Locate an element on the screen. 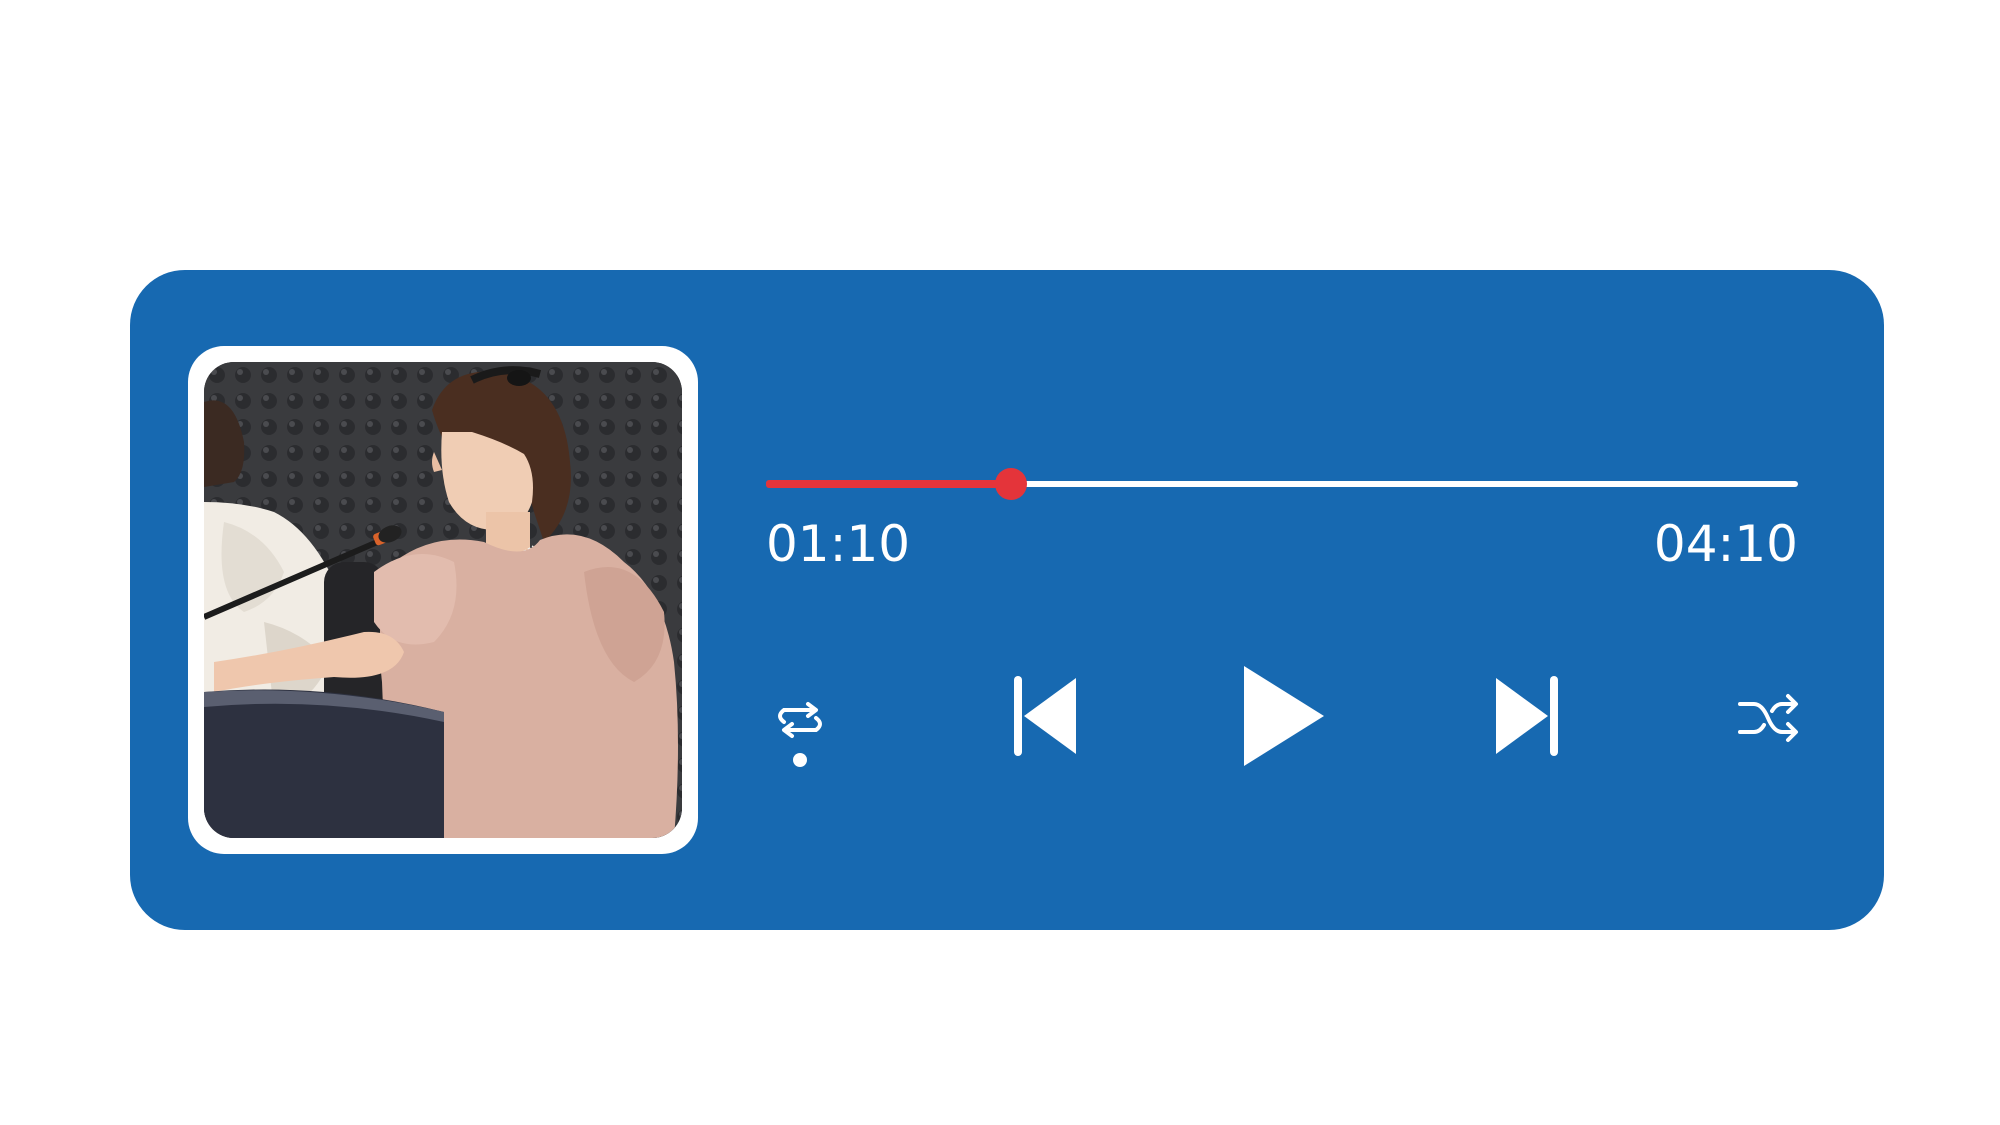  previous-button is located at coordinates (1045, 716).